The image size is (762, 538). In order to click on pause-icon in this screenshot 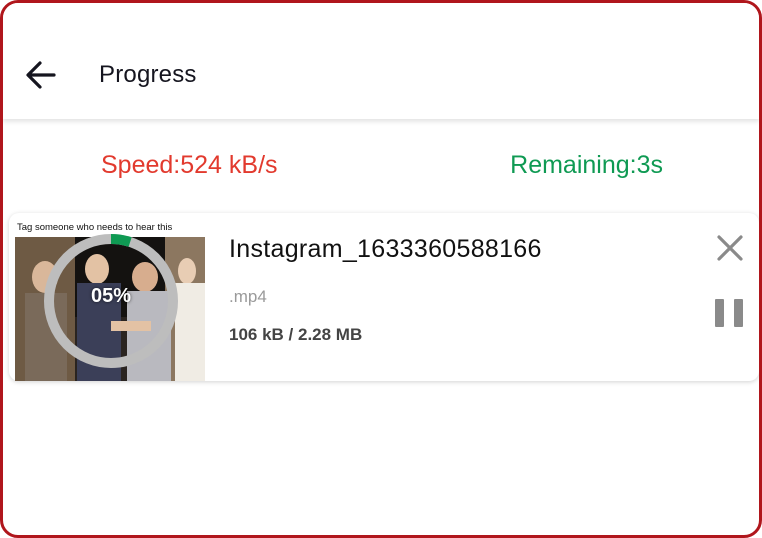, I will do `click(719, 313)`.